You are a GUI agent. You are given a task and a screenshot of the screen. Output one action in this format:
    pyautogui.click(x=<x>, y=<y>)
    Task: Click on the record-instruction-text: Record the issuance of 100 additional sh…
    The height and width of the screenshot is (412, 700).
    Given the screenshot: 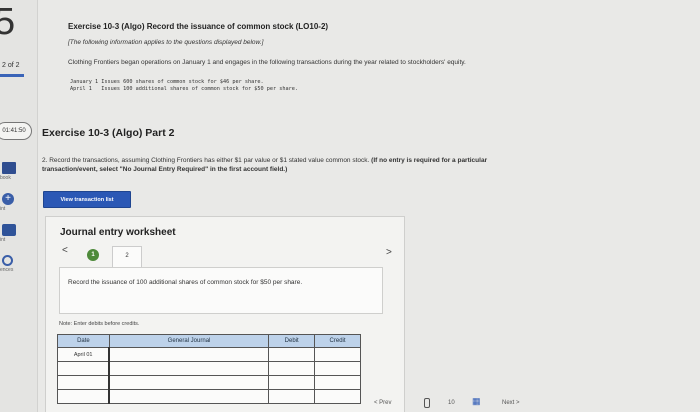 What is the action you would take?
    pyautogui.click(x=185, y=282)
    